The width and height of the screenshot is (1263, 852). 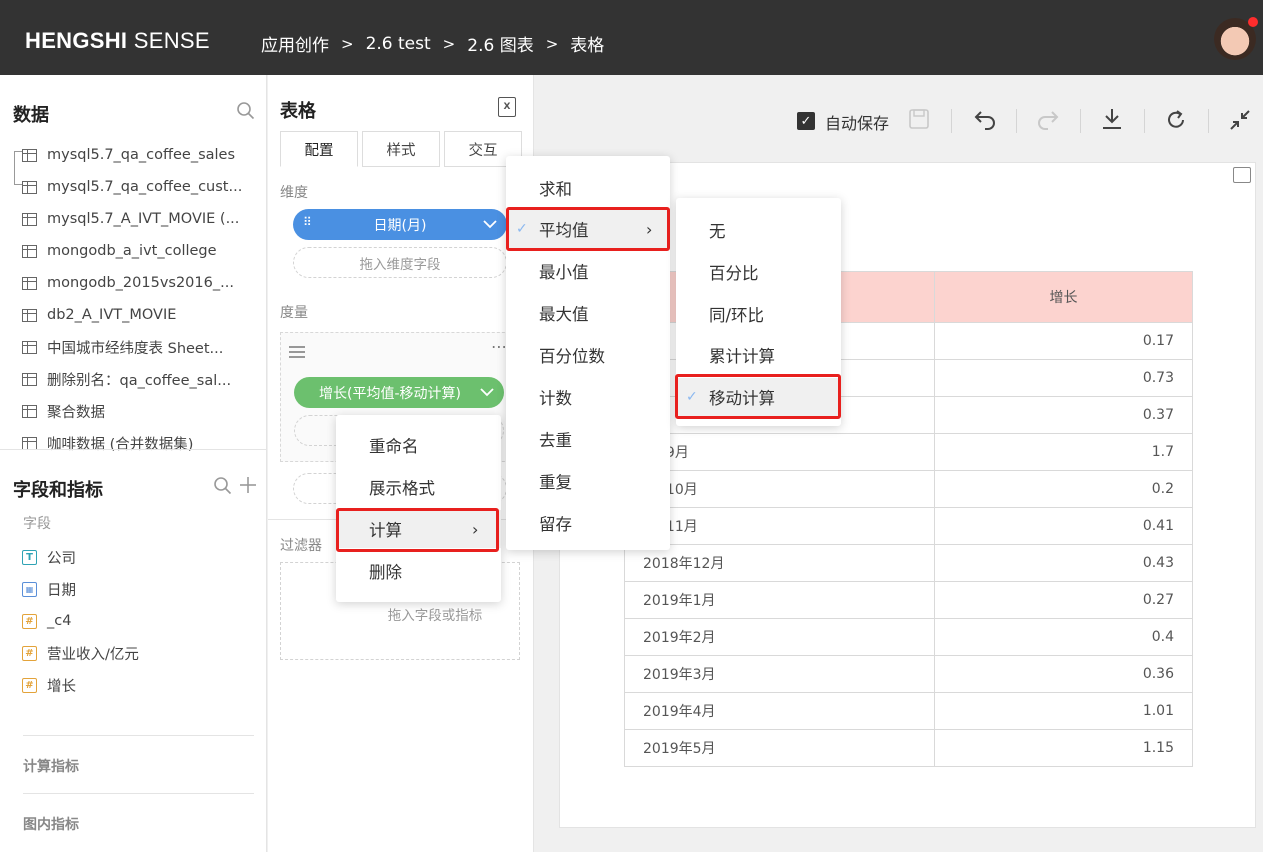 What do you see at coordinates (779, 526) in the screenshot?
I see `table-cell: 3年11月` at bounding box center [779, 526].